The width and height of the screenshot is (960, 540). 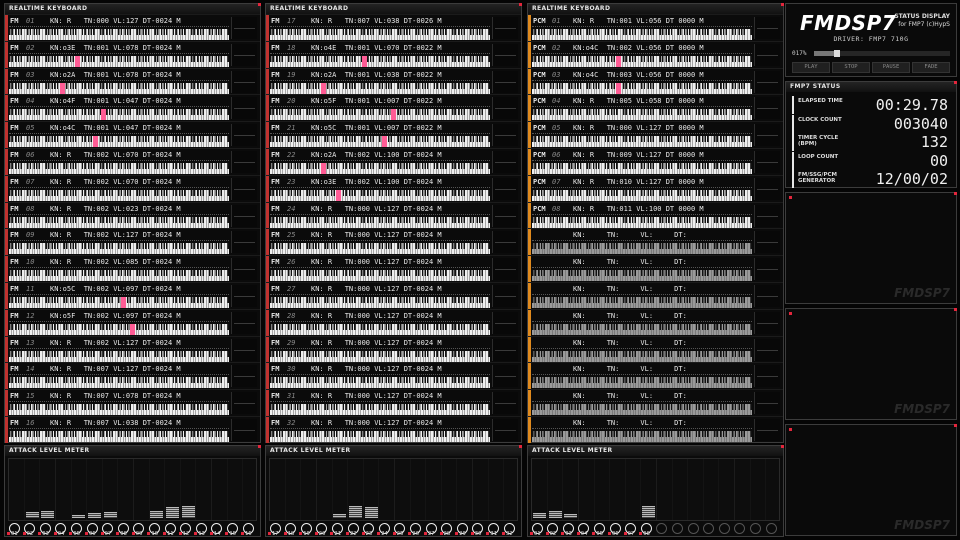 What do you see at coordinates (891, 67) in the screenshot?
I see `pause-button: PAUSE` at bounding box center [891, 67].